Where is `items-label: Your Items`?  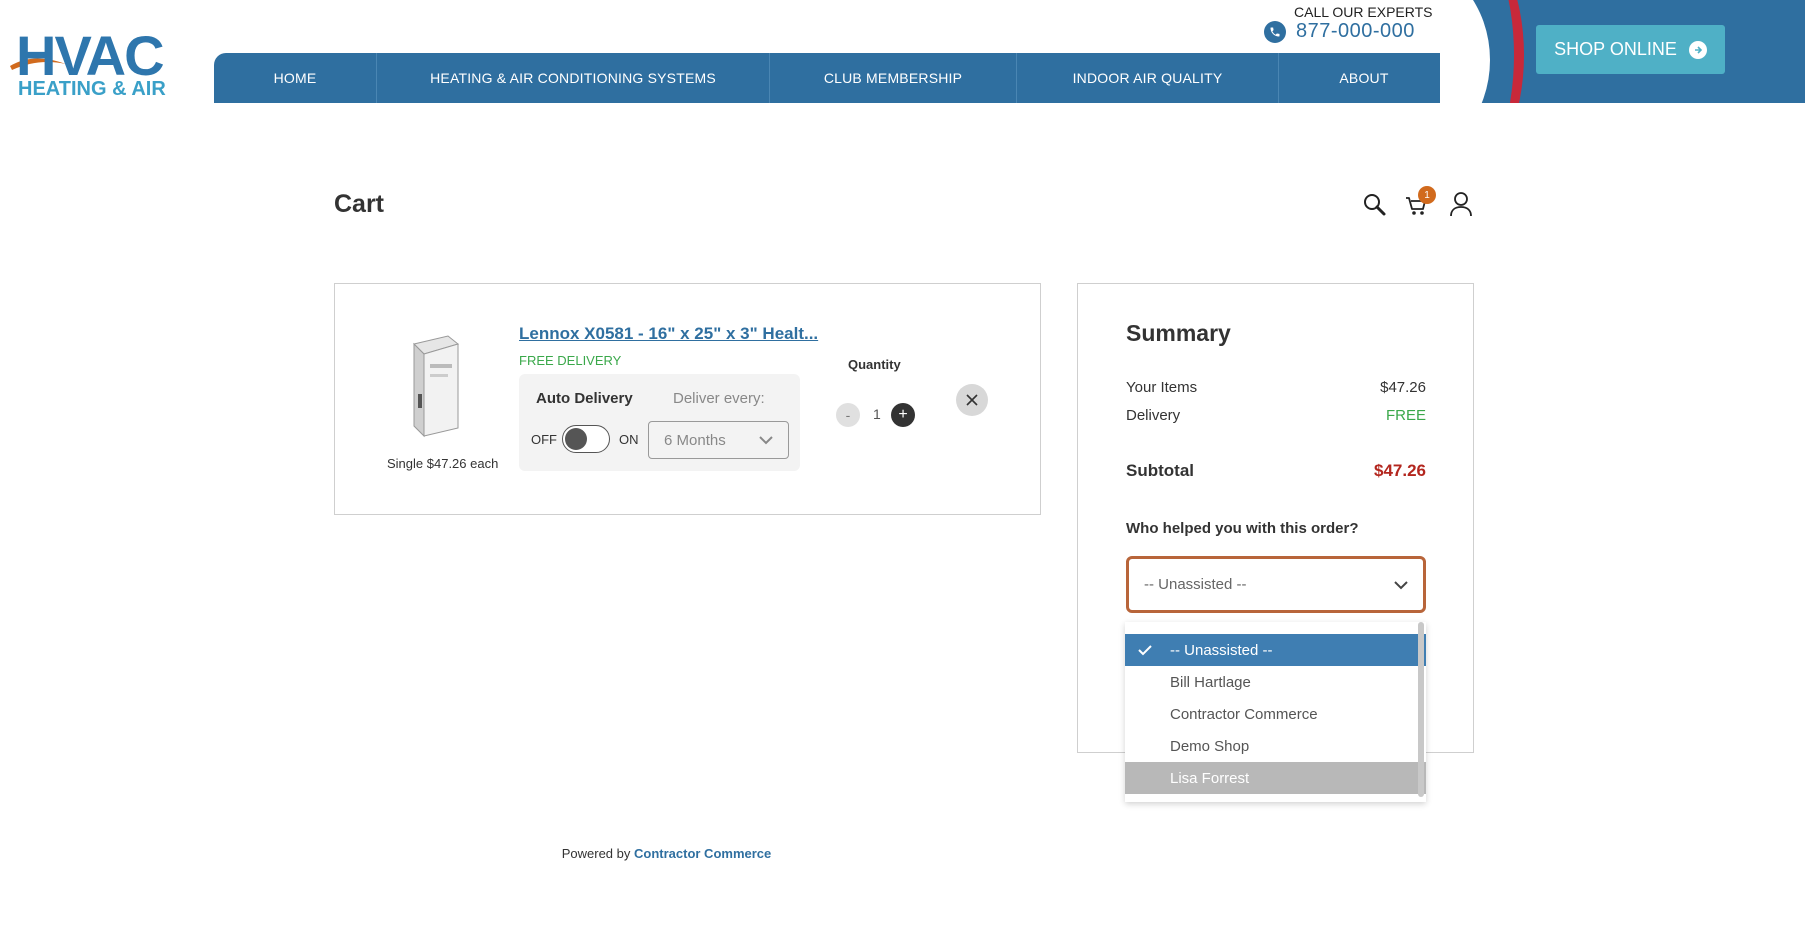
items-label: Your Items is located at coordinates (1162, 387).